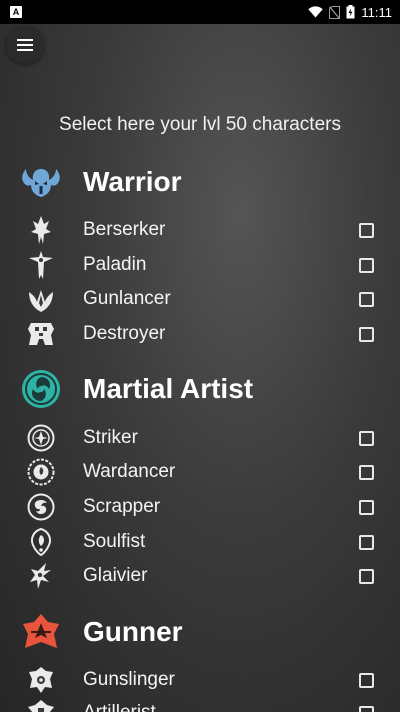 The width and height of the screenshot is (400, 712). What do you see at coordinates (132, 181) in the screenshot?
I see `class-name-warrior: Warrior` at bounding box center [132, 181].